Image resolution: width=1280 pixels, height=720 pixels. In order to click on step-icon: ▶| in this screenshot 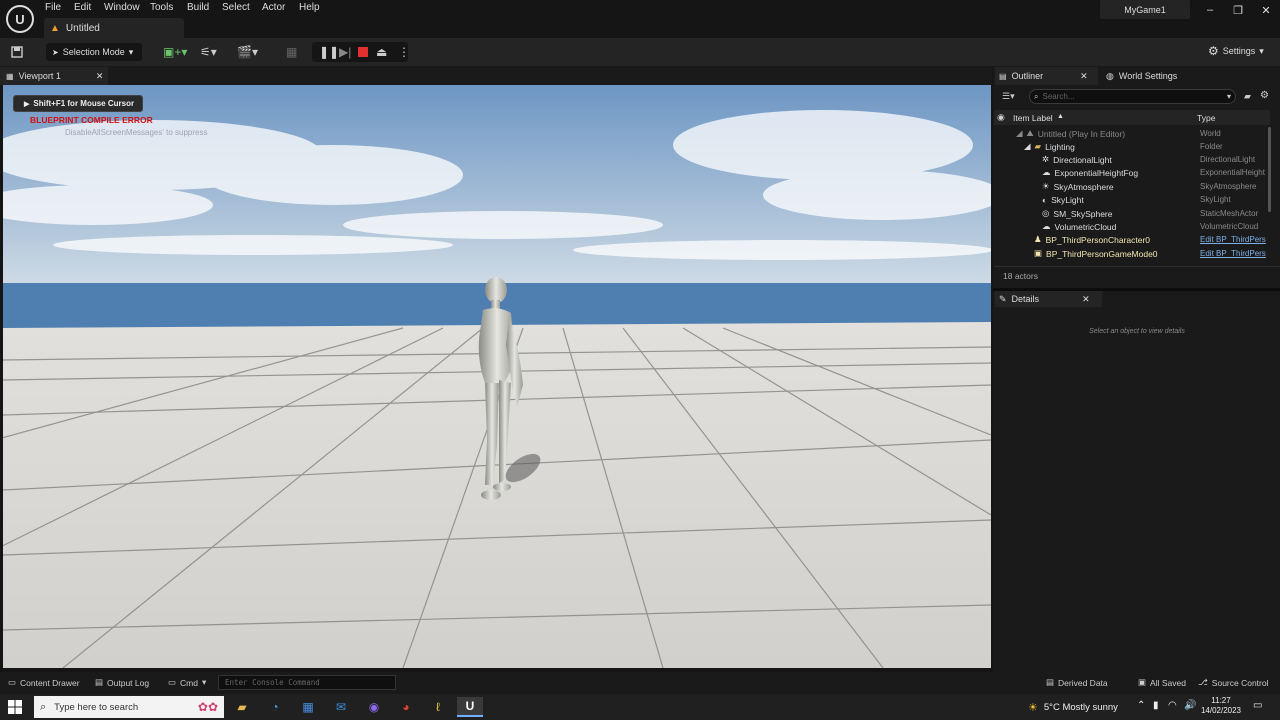, I will do `click(345, 52)`.